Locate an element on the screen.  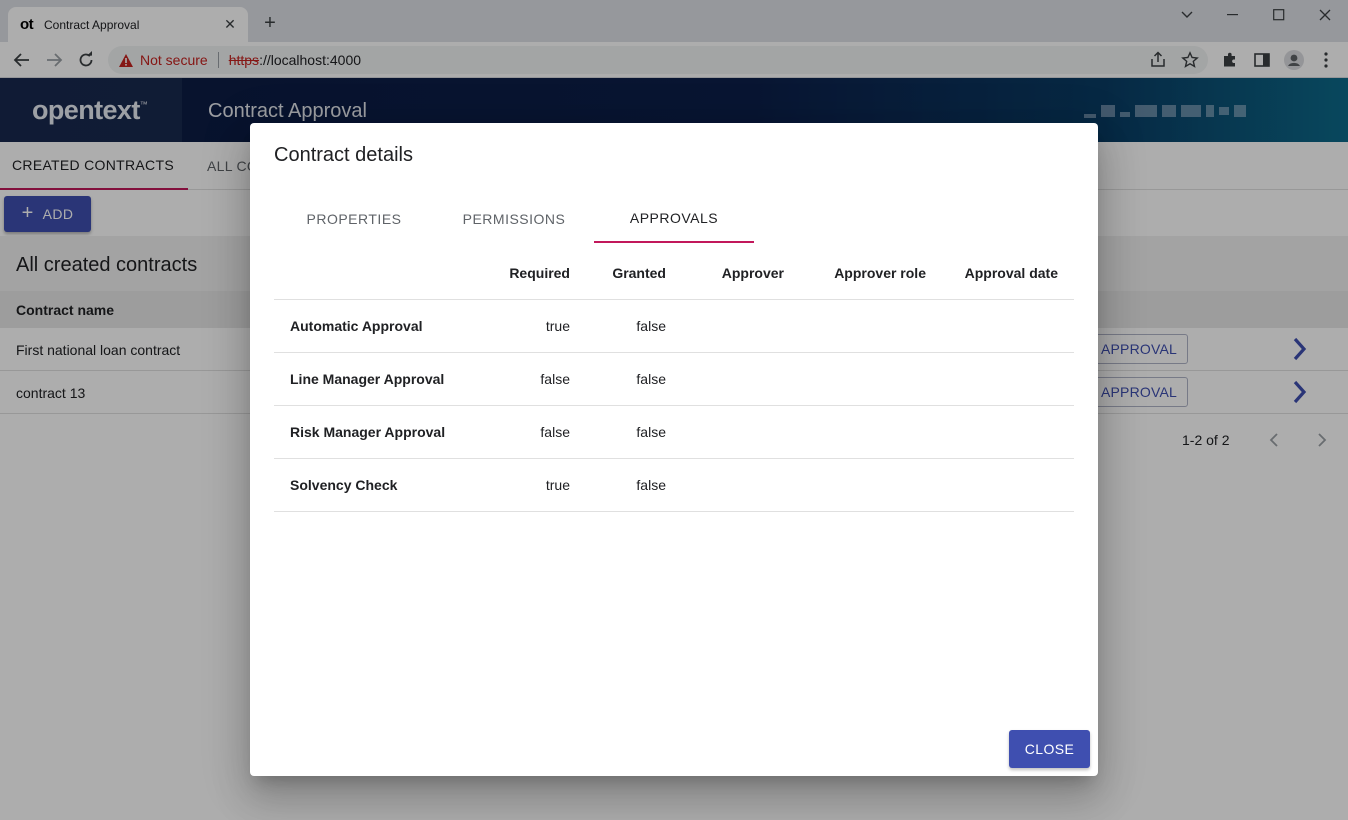
approval-name: Automatic Approval is located at coordinates (372, 326).